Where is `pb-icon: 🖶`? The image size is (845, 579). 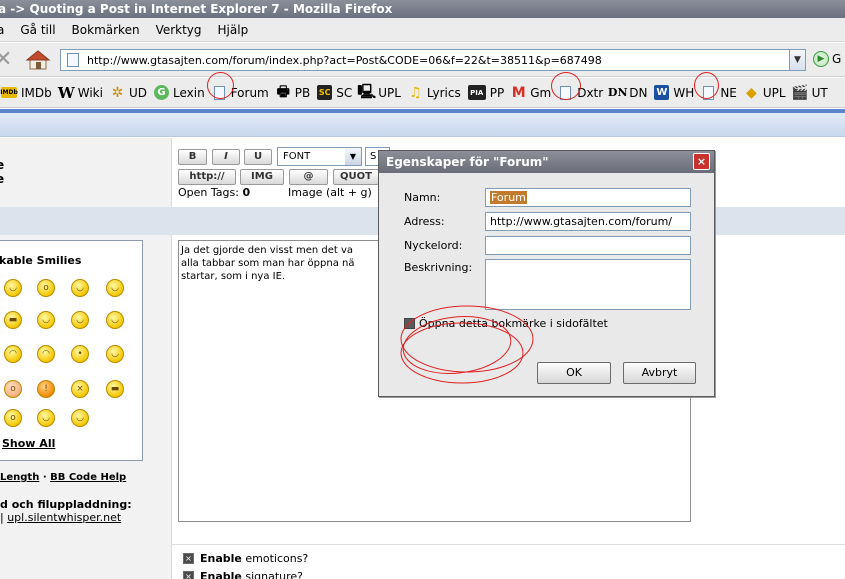
pb-icon: 🖶 is located at coordinates (283, 91).